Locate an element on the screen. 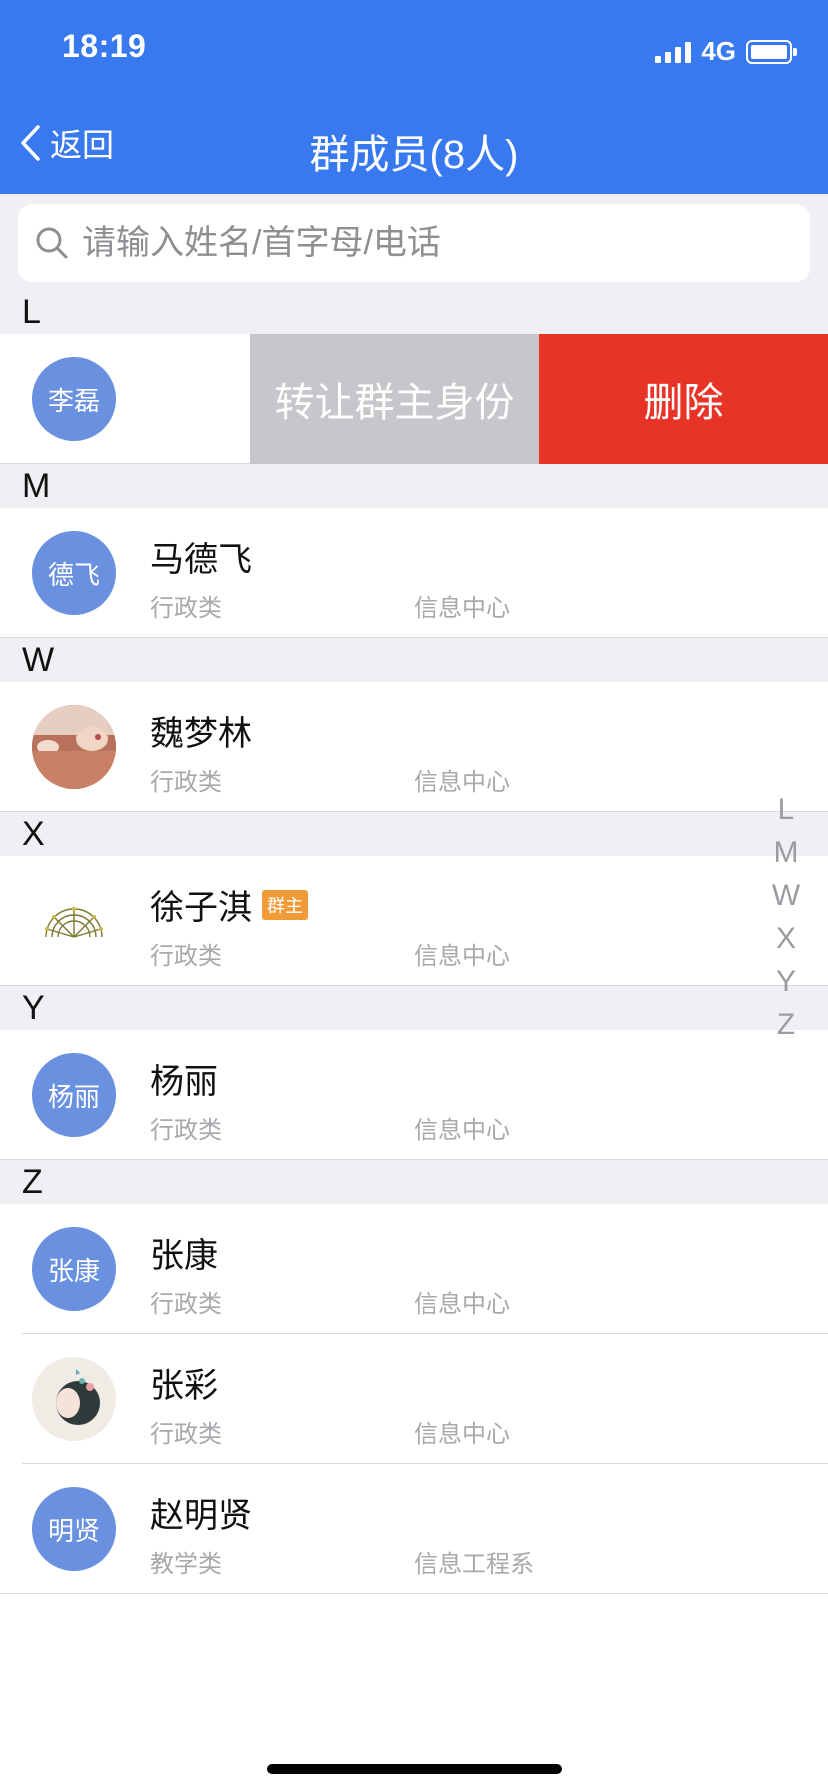 Image resolution: width=828 pixels, height=1792 pixels. member-name-text: 张康 is located at coordinates (184, 1256).